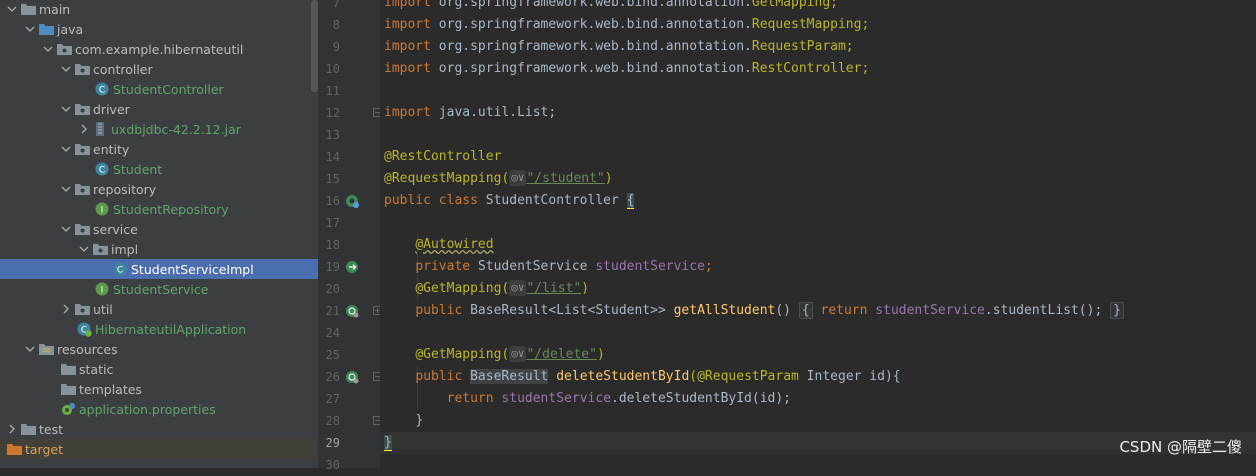 Image resolution: width=1256 pixels, height=476 pixels. Describe the element at coordinates (470, 112) in the screenshot. I see `code-line: import java.util.List;` at that location.